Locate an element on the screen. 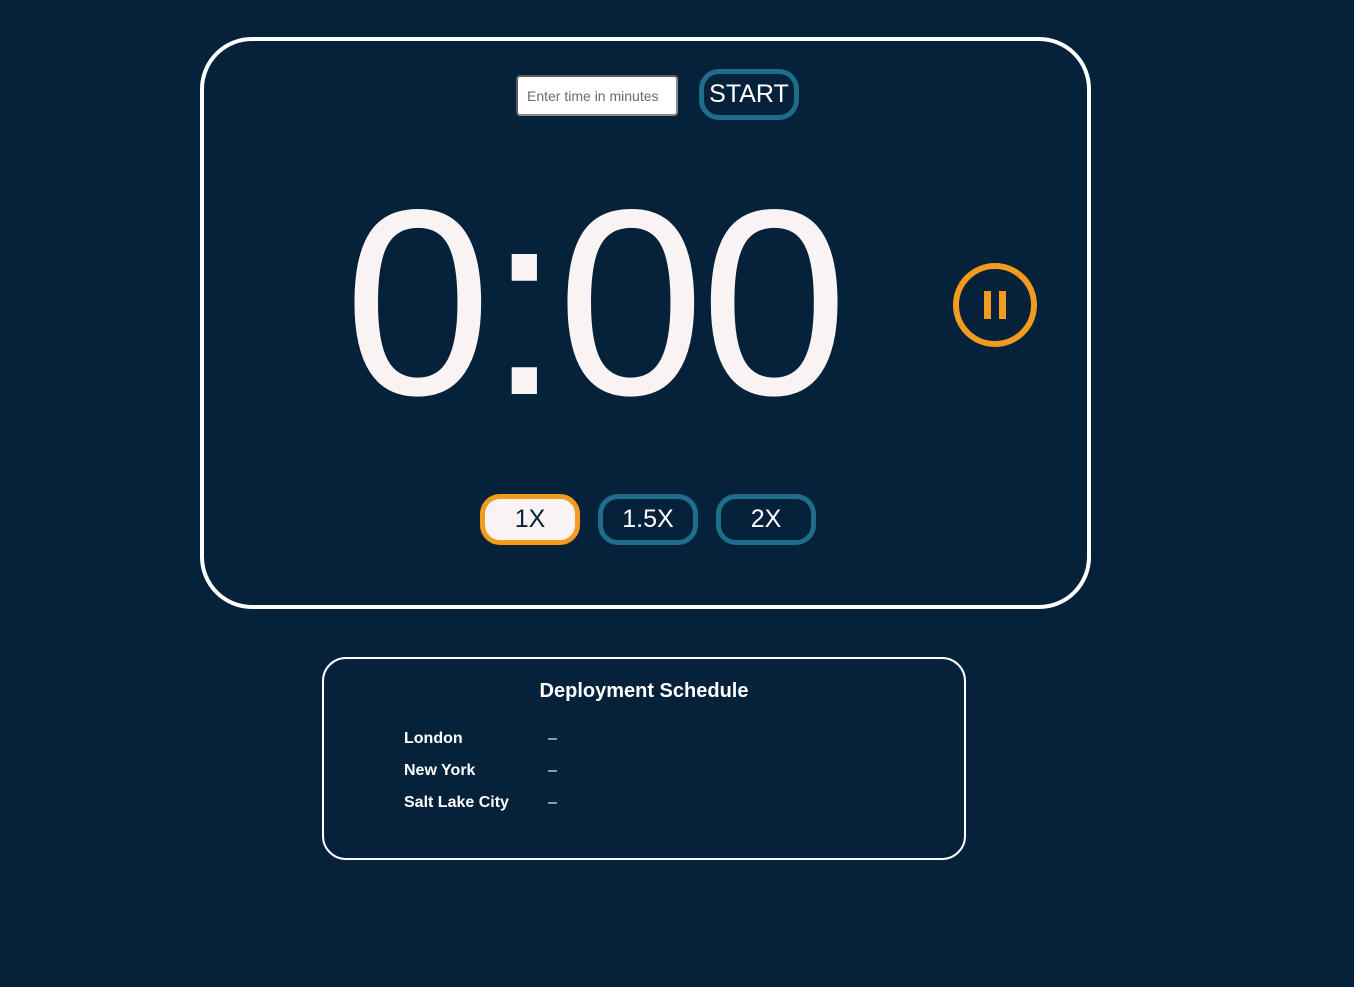  schedule-row-london: London – is located at coordinates (604, 739).